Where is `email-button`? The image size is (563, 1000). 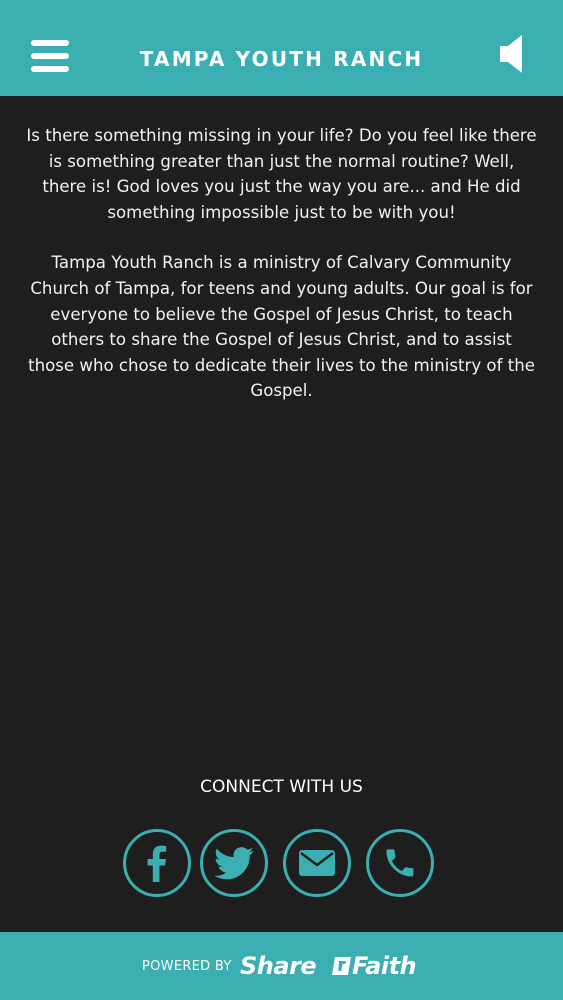
email-button is located at coordinates (317, 863).